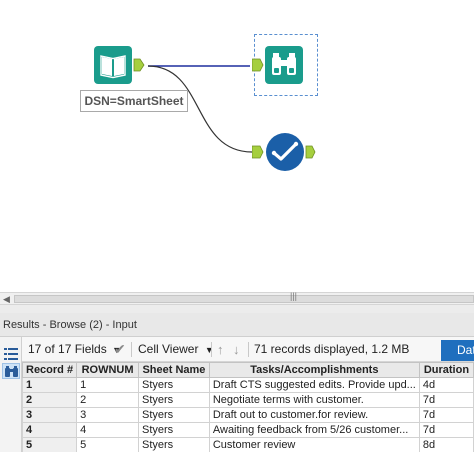  I want to click on browse-tool, so click(284, 65).